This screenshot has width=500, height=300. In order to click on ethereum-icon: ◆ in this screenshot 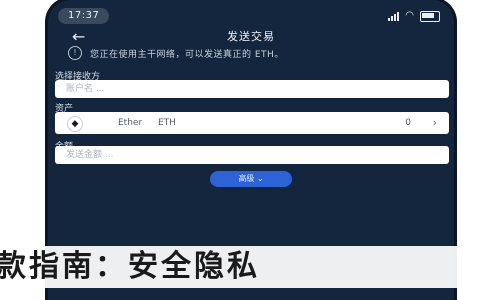, I will do `click(75, 124)`.